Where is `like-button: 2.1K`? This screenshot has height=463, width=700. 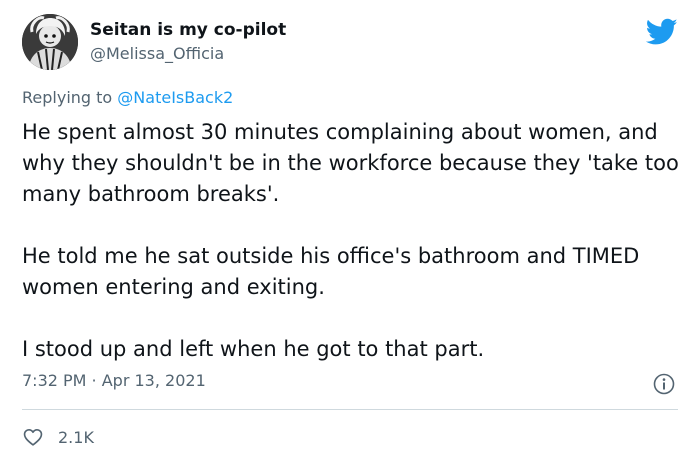
like-button: 2.1K is located at coordinates (58, 437).